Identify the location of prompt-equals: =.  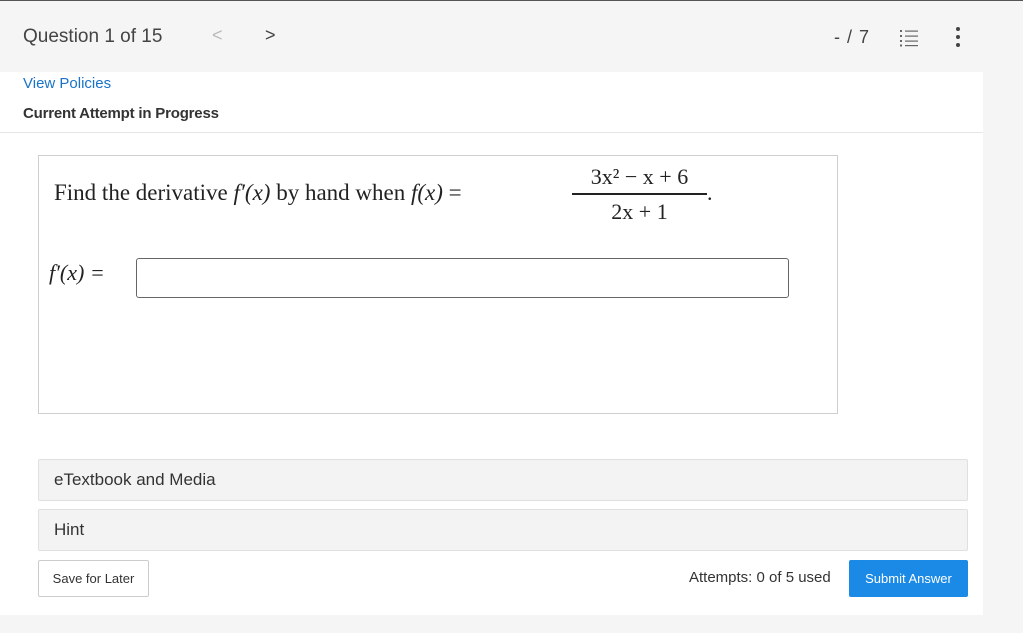
(452, 192).